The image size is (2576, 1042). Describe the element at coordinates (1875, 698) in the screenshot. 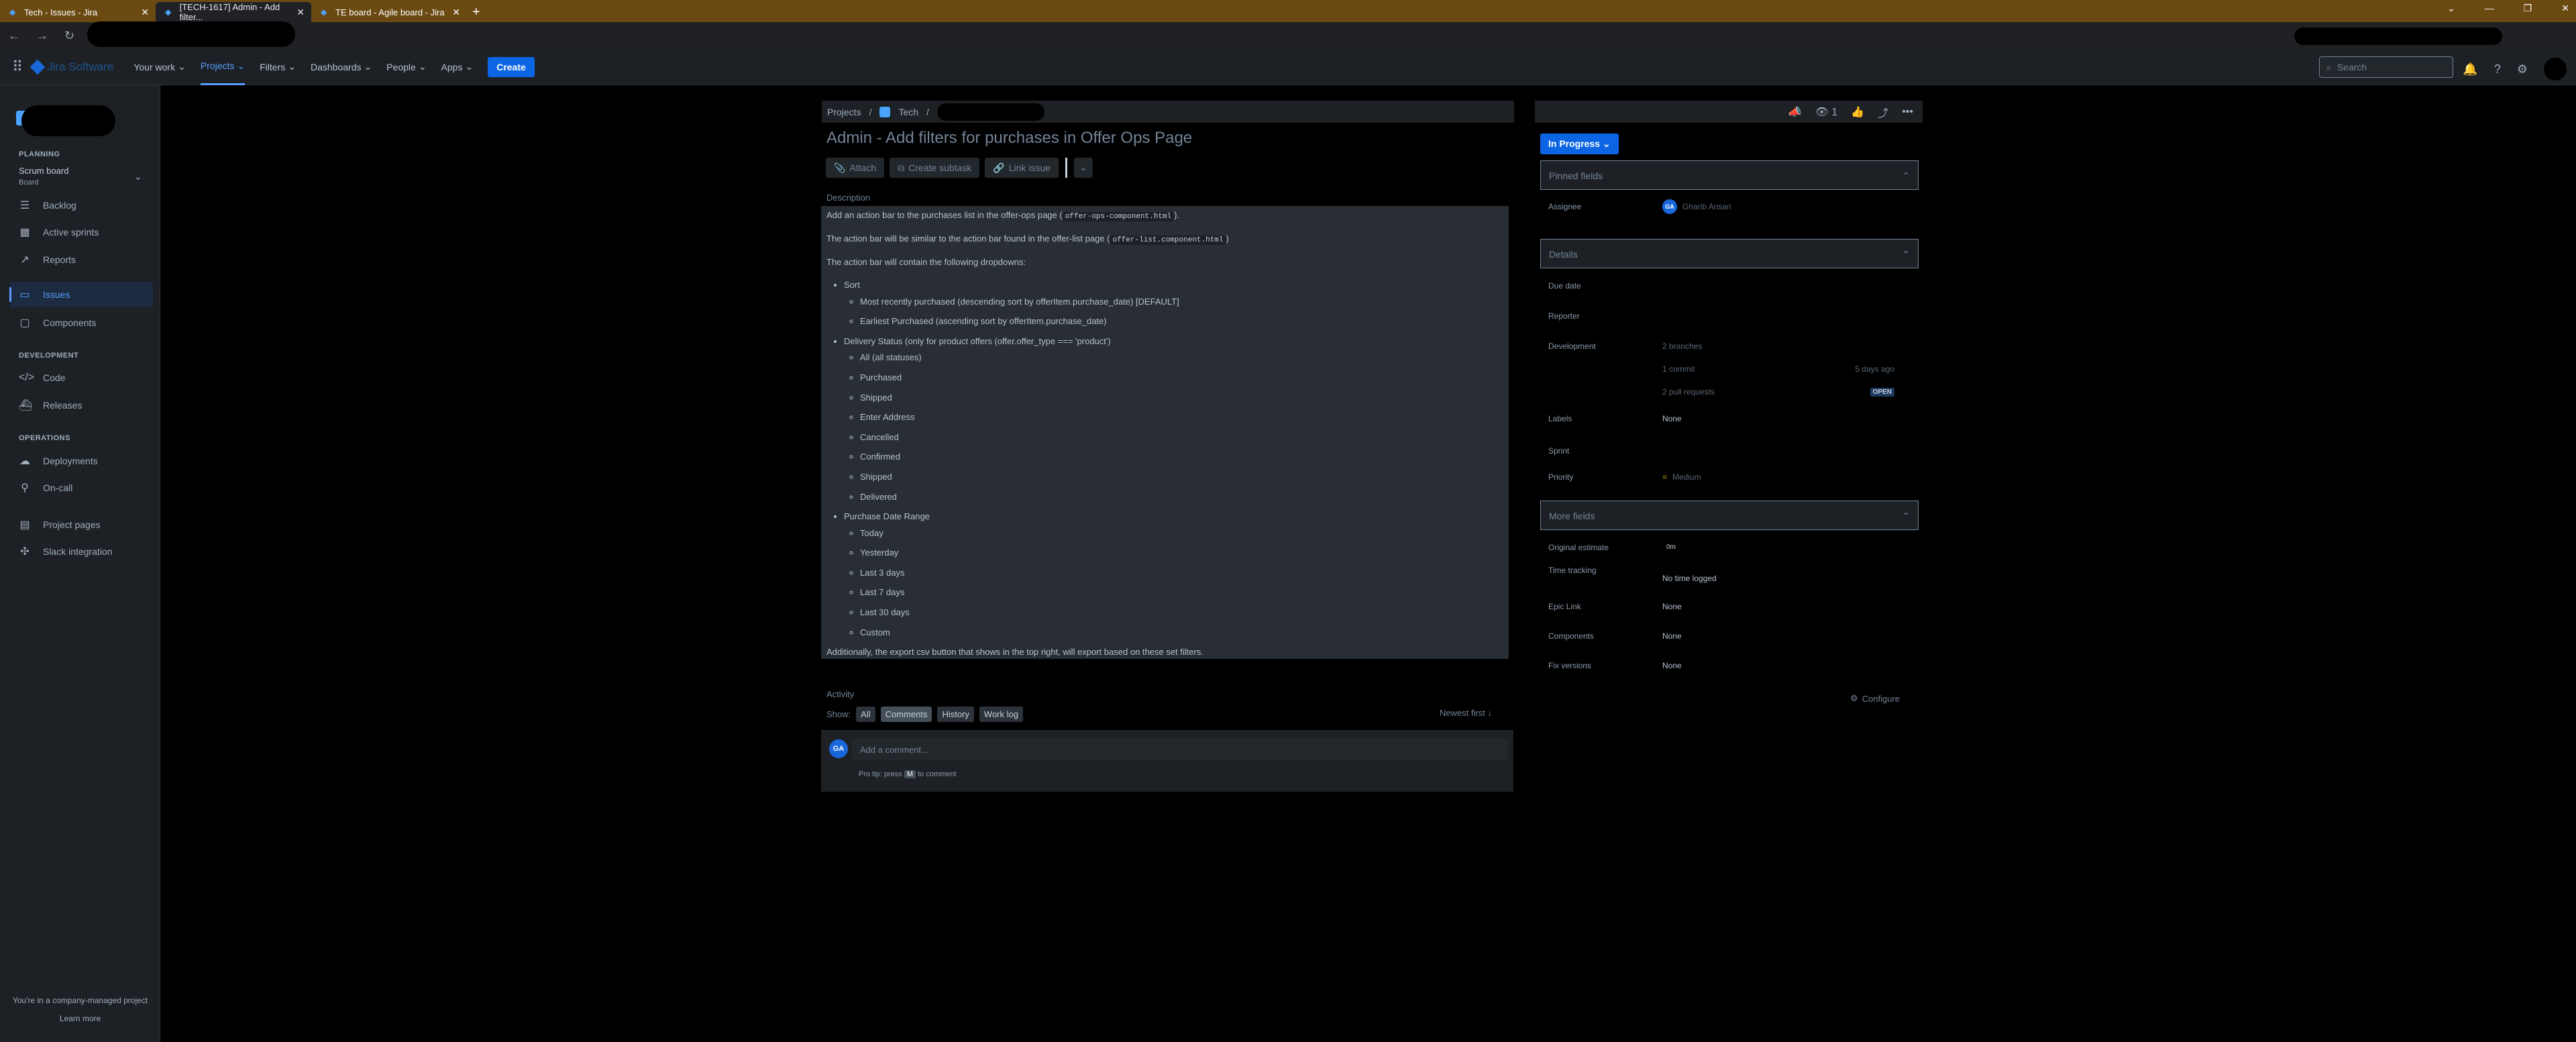

I see `configure-button: ⚙ Configure` at that location.